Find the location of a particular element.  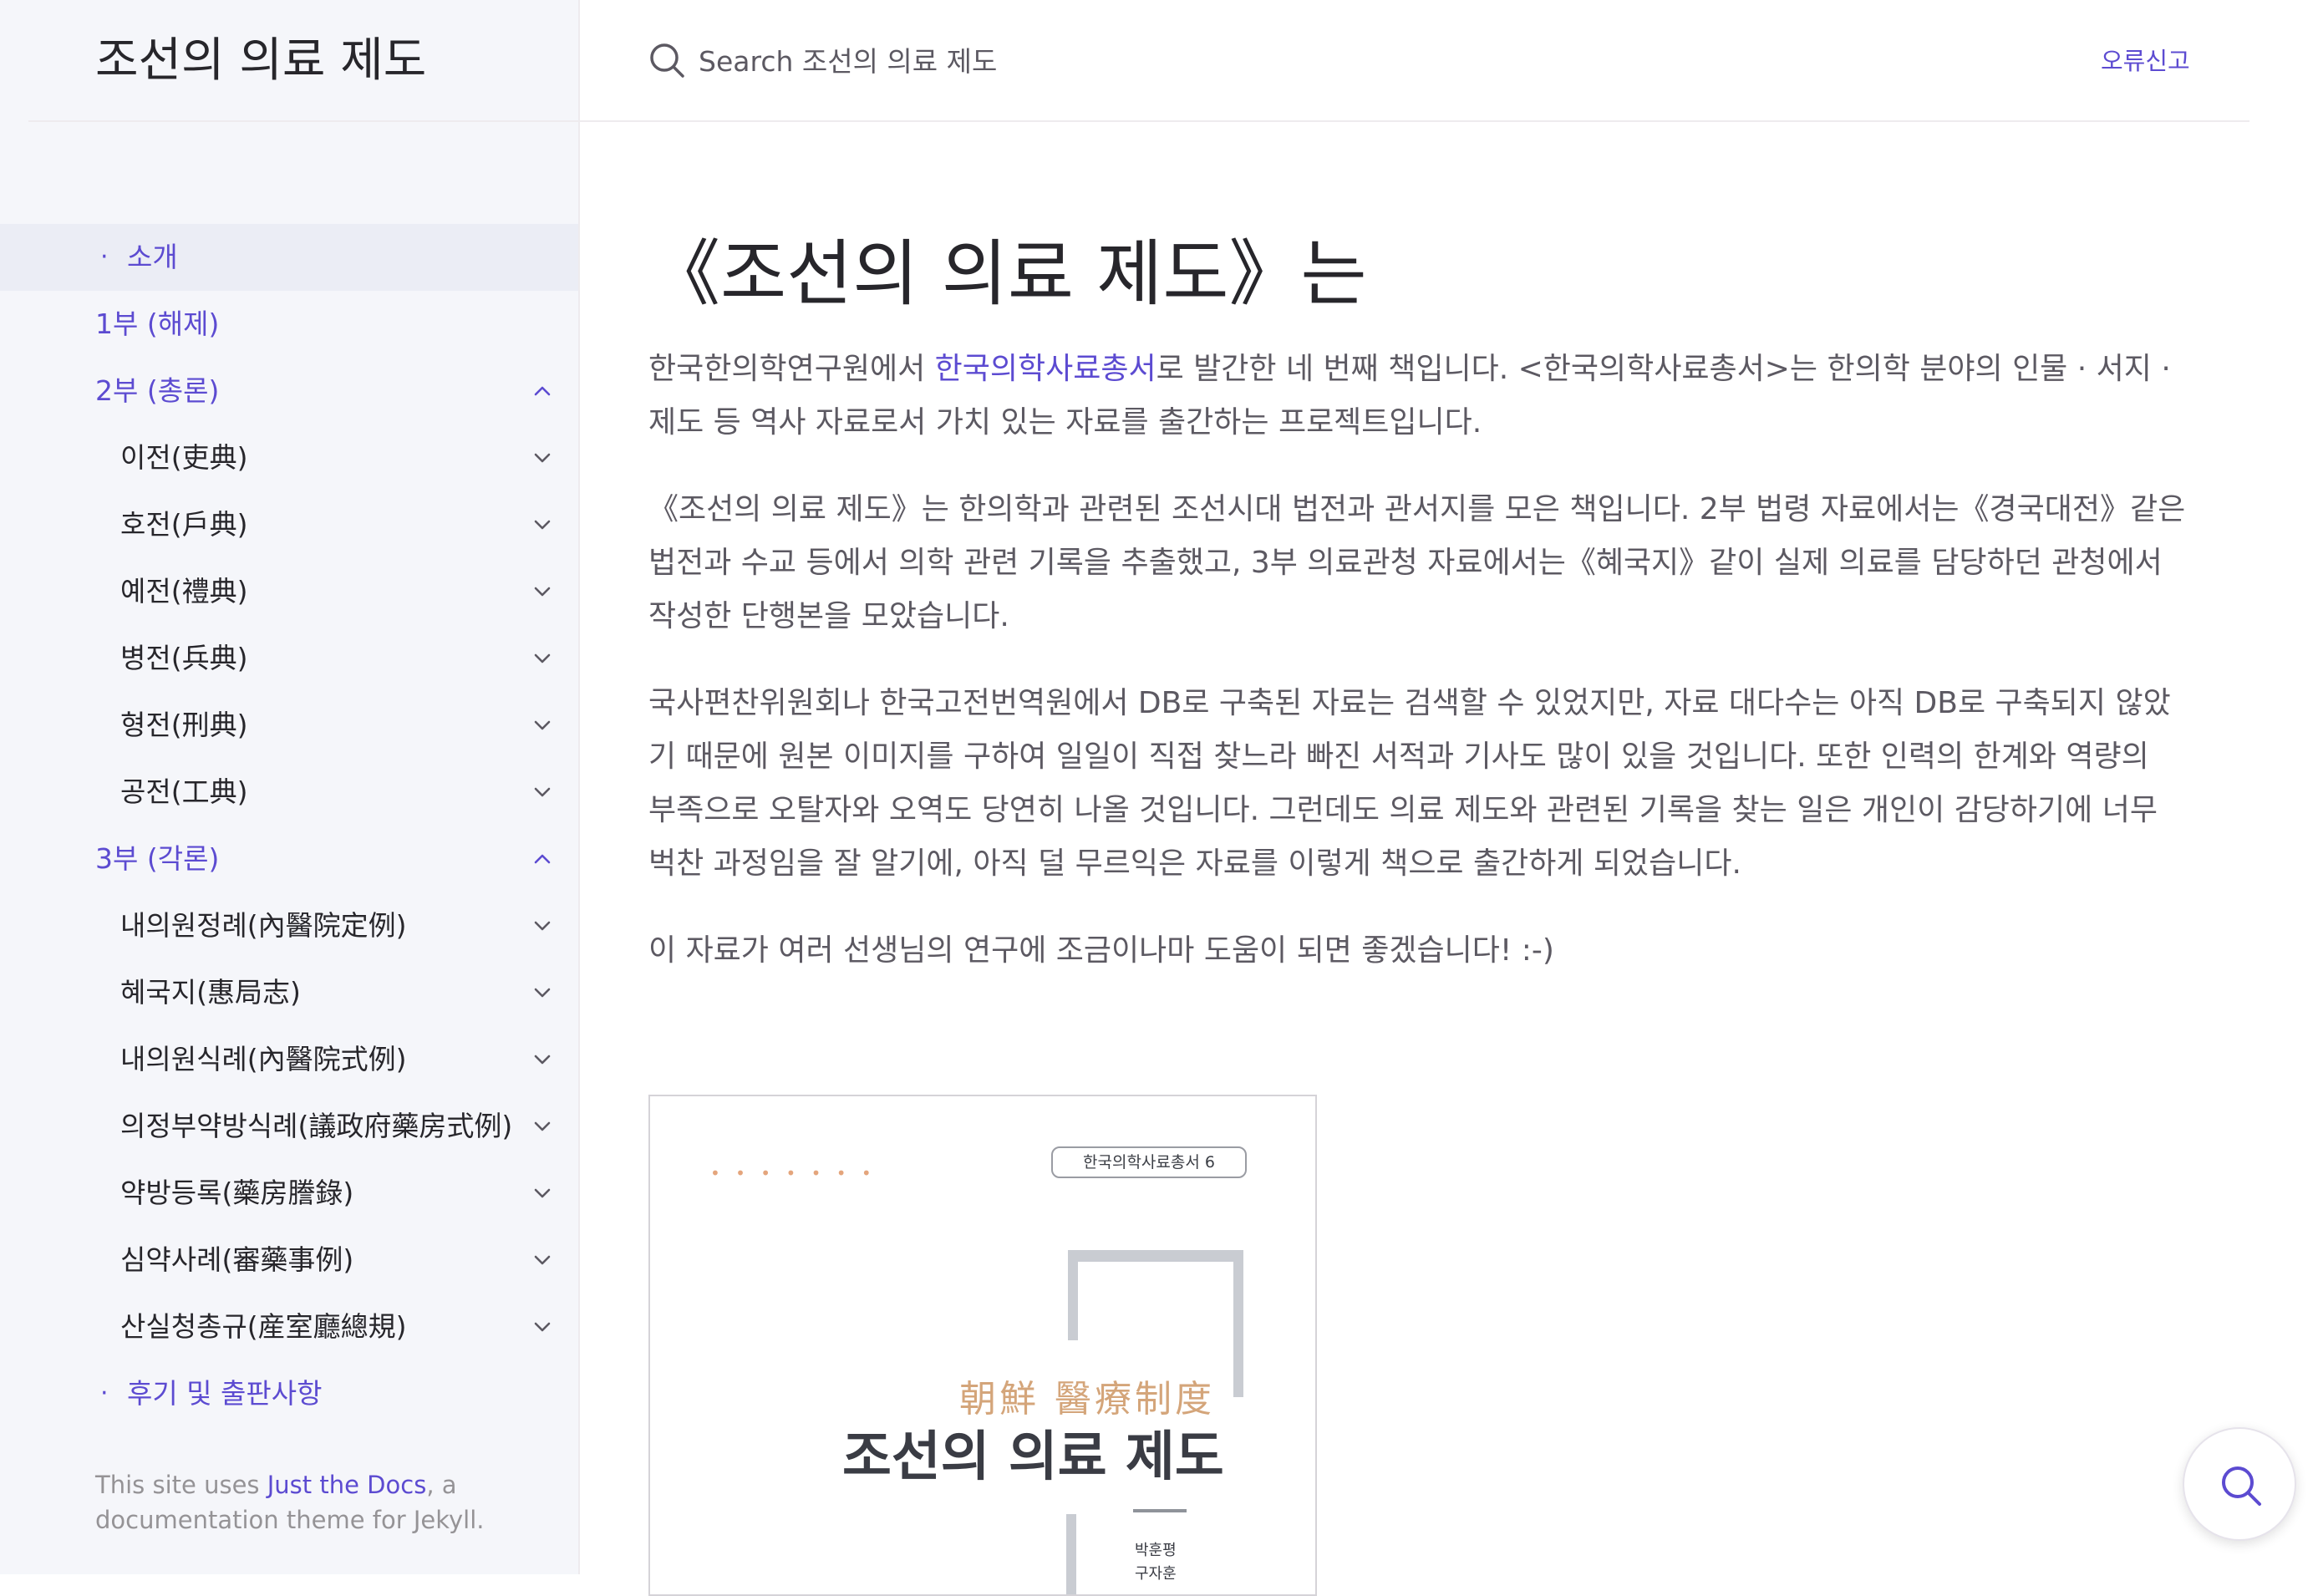

report-error-link: 오류신고 is located at coordinates (2145, 59).